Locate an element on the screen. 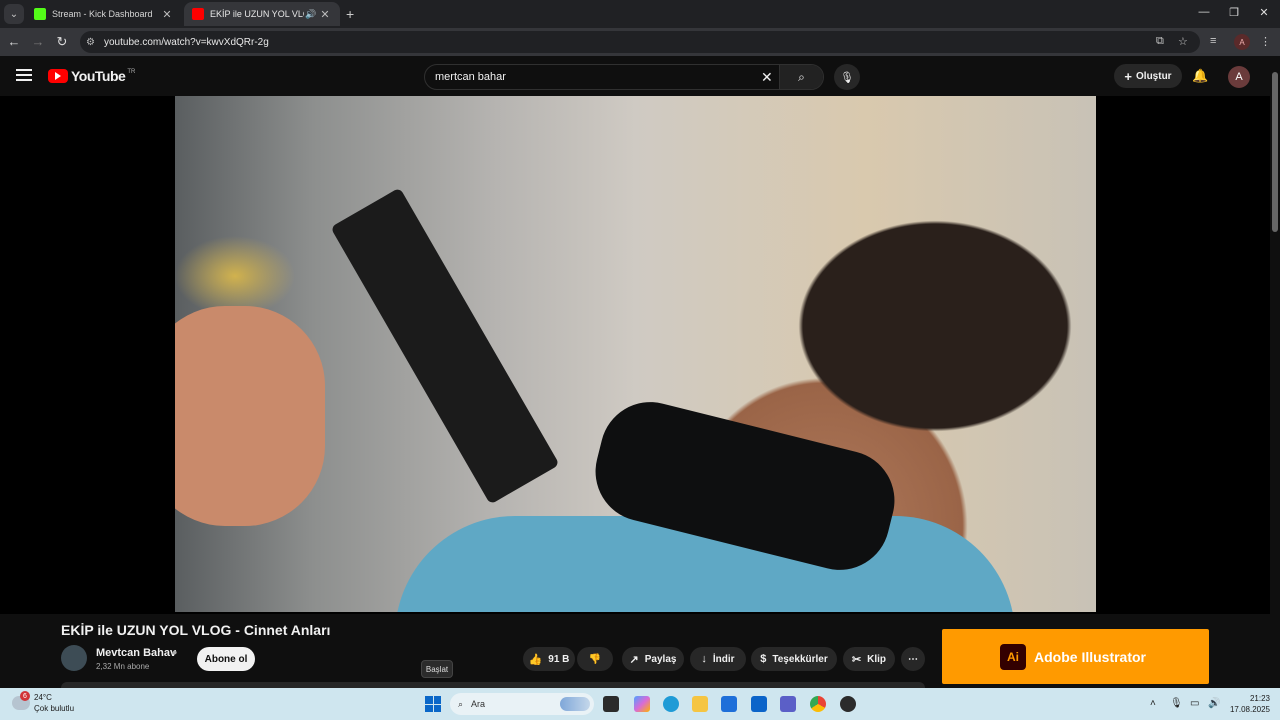 The height and width of the screenshot is (720, 1280). audio-playing-icon: 🔊 is located at coordinates (311, 14).